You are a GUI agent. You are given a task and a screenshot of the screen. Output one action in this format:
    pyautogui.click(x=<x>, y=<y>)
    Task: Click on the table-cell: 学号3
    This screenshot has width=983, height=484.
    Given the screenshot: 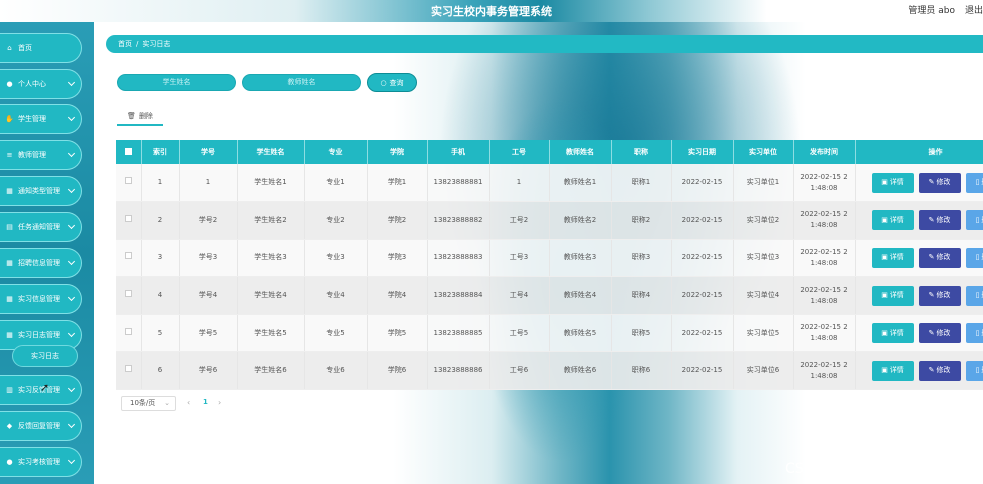 What is the action you would take?
    pyautogui.click(x=208, y=258)
    